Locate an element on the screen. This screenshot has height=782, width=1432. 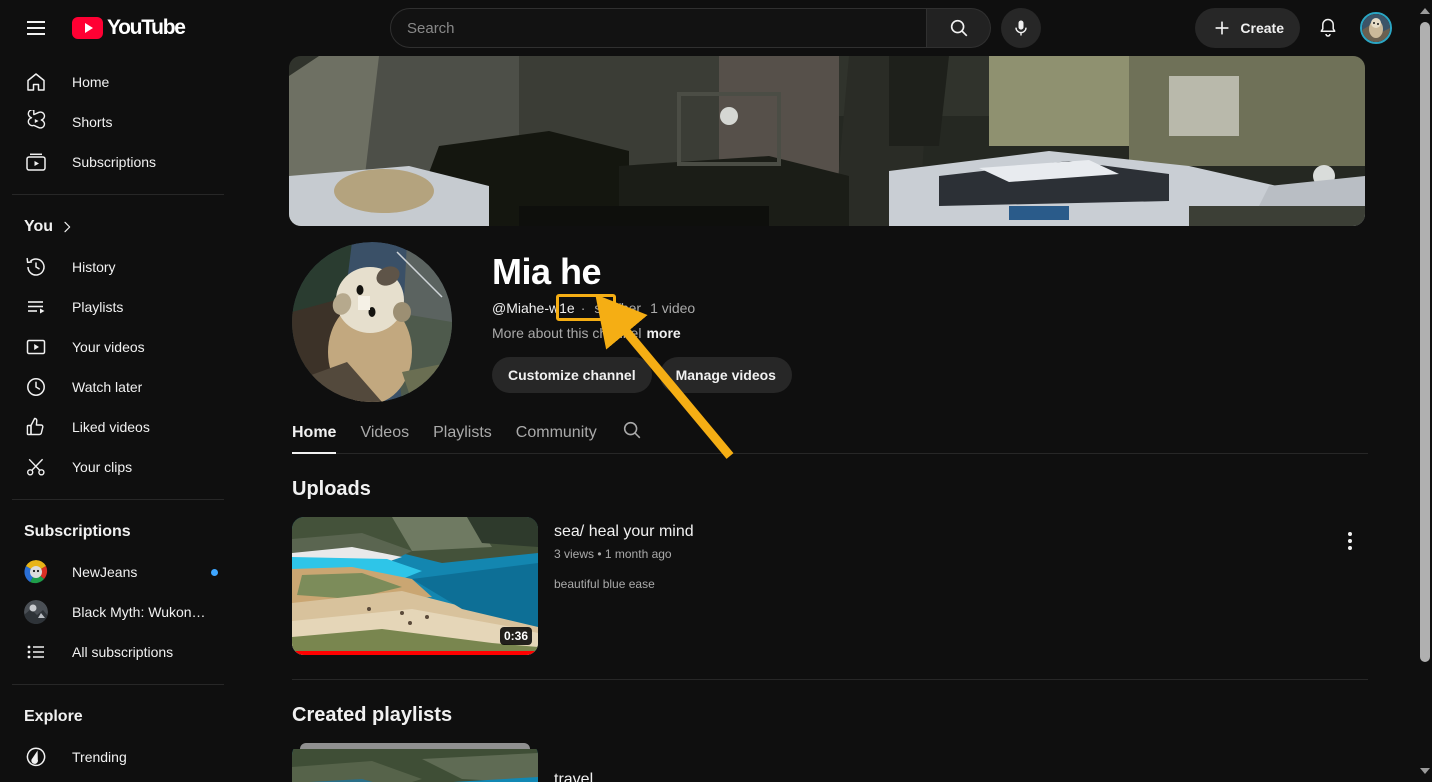
sidebar-item-watch-later: Watch later is located at coordinates (118, 387).